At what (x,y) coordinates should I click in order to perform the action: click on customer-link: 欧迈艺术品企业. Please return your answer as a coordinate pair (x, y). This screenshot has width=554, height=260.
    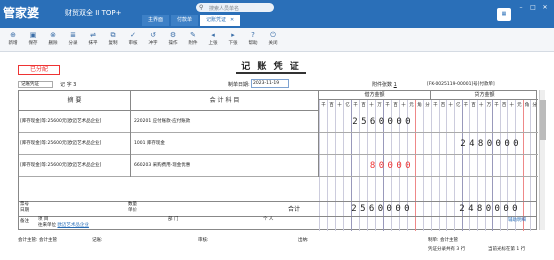
    Looking at the image, I should click on (73, 225).